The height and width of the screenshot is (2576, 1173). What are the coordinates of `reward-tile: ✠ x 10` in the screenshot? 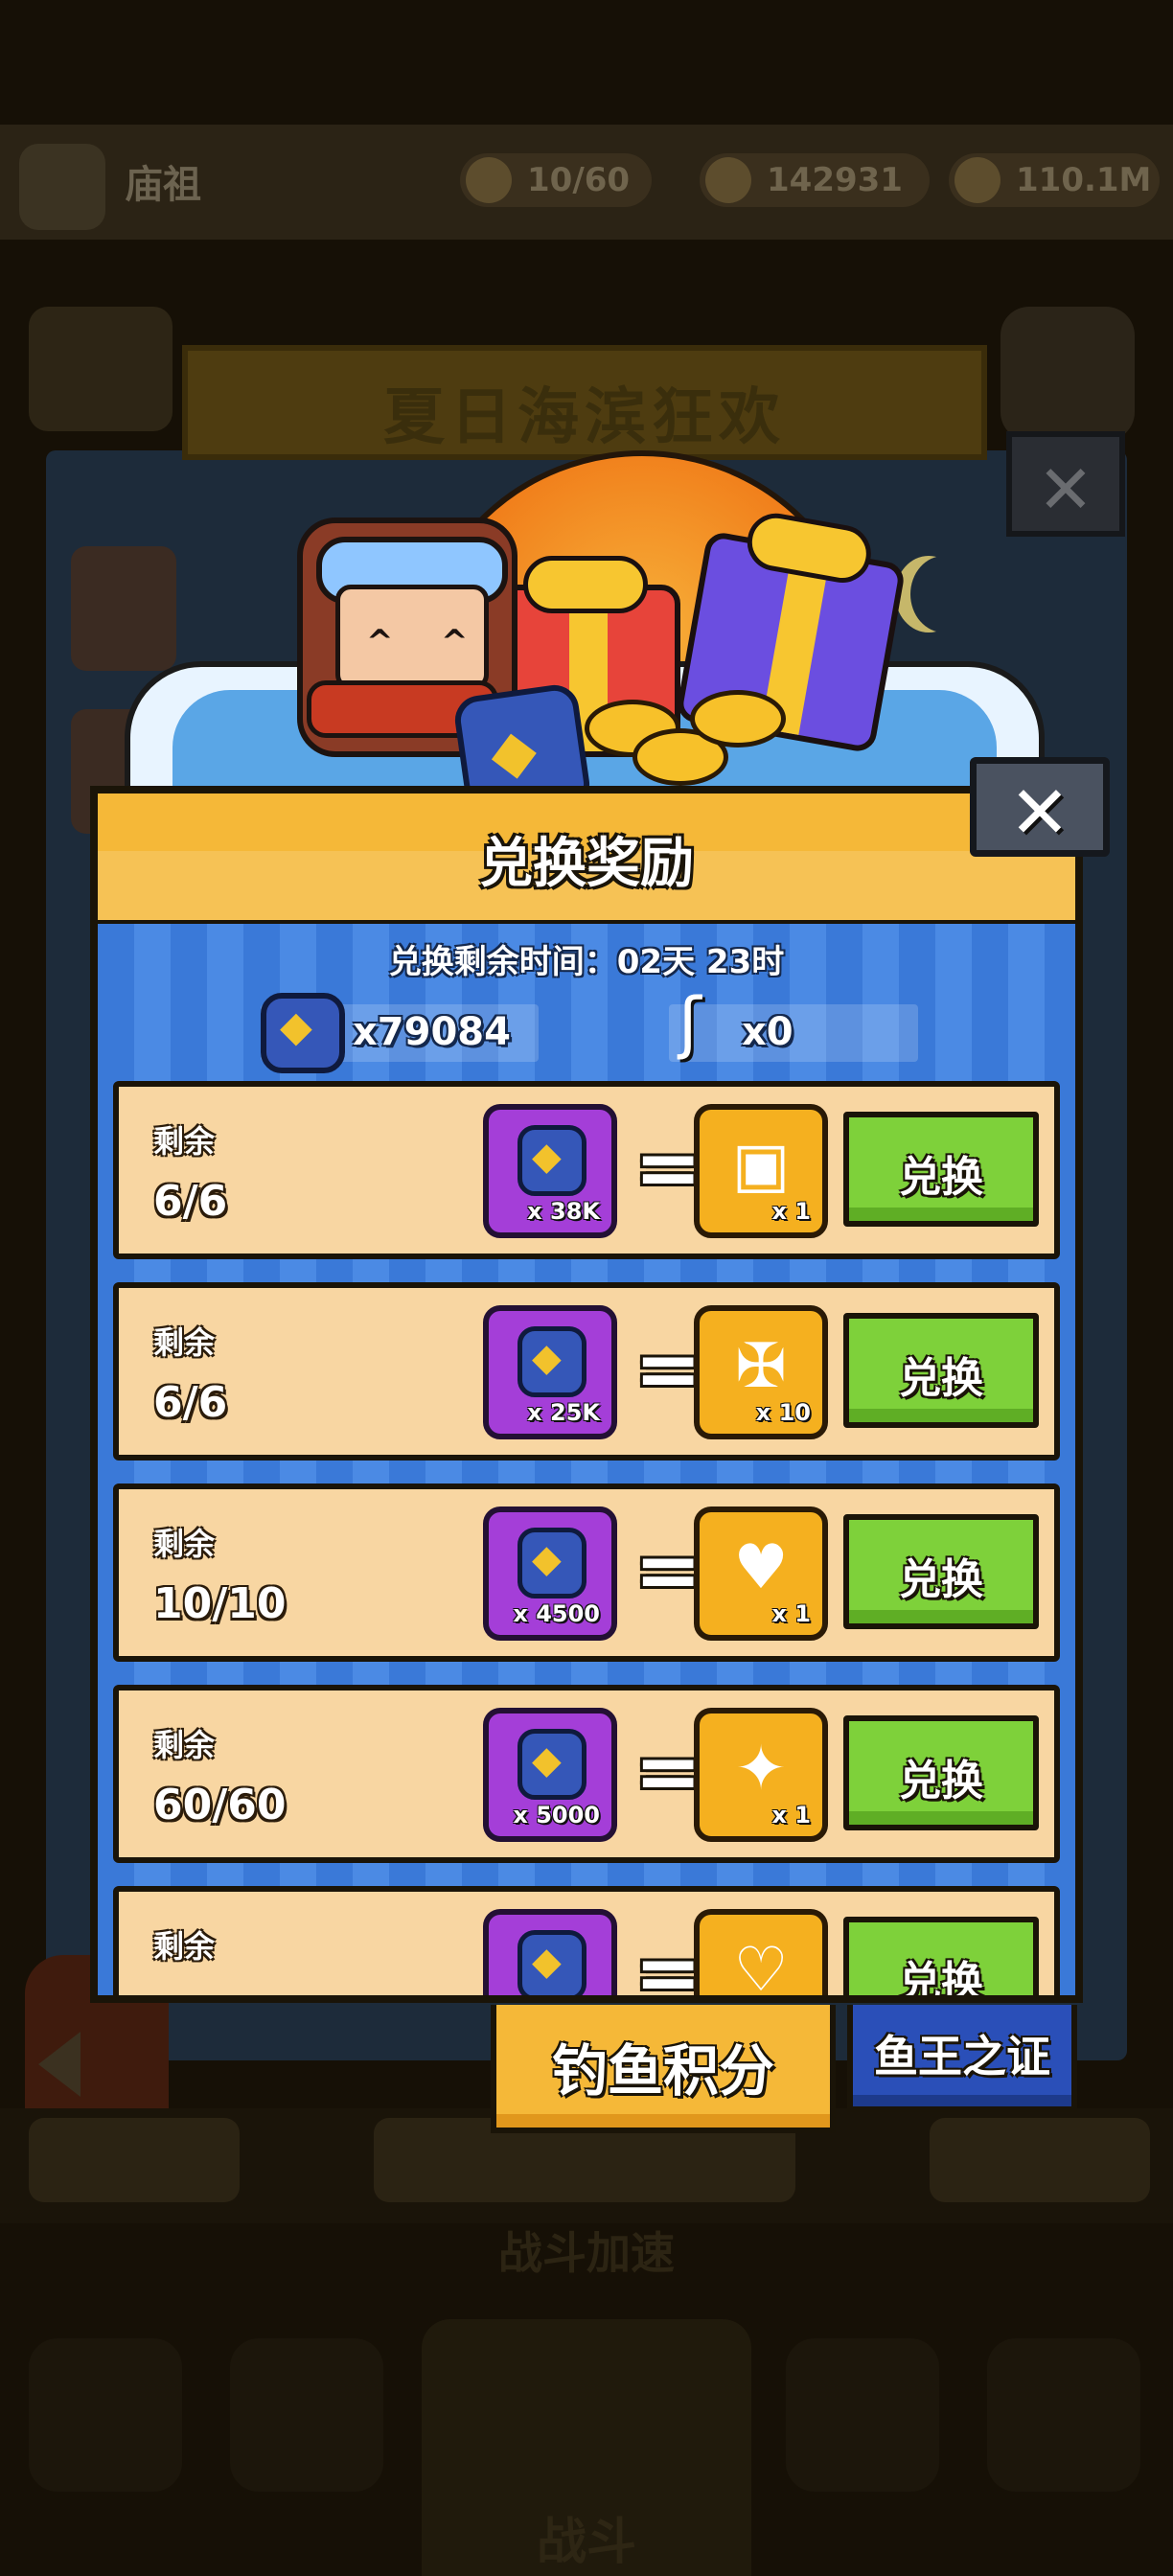 It's located at (761, 1372).